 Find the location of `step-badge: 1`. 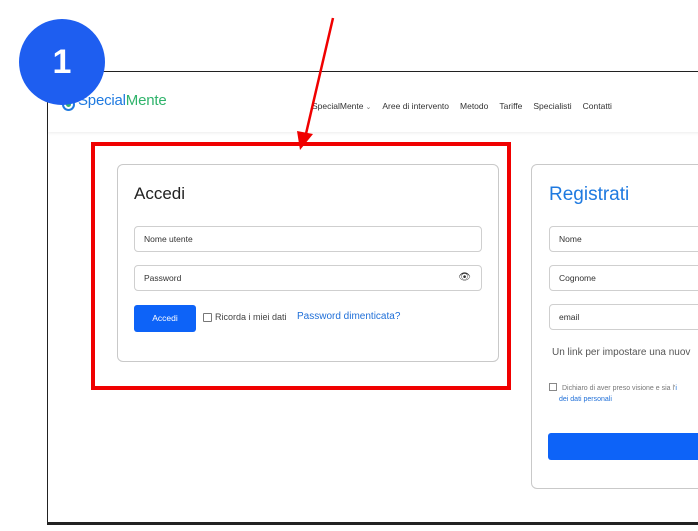

step-badge: 1 is located at coordinates (62, 62).